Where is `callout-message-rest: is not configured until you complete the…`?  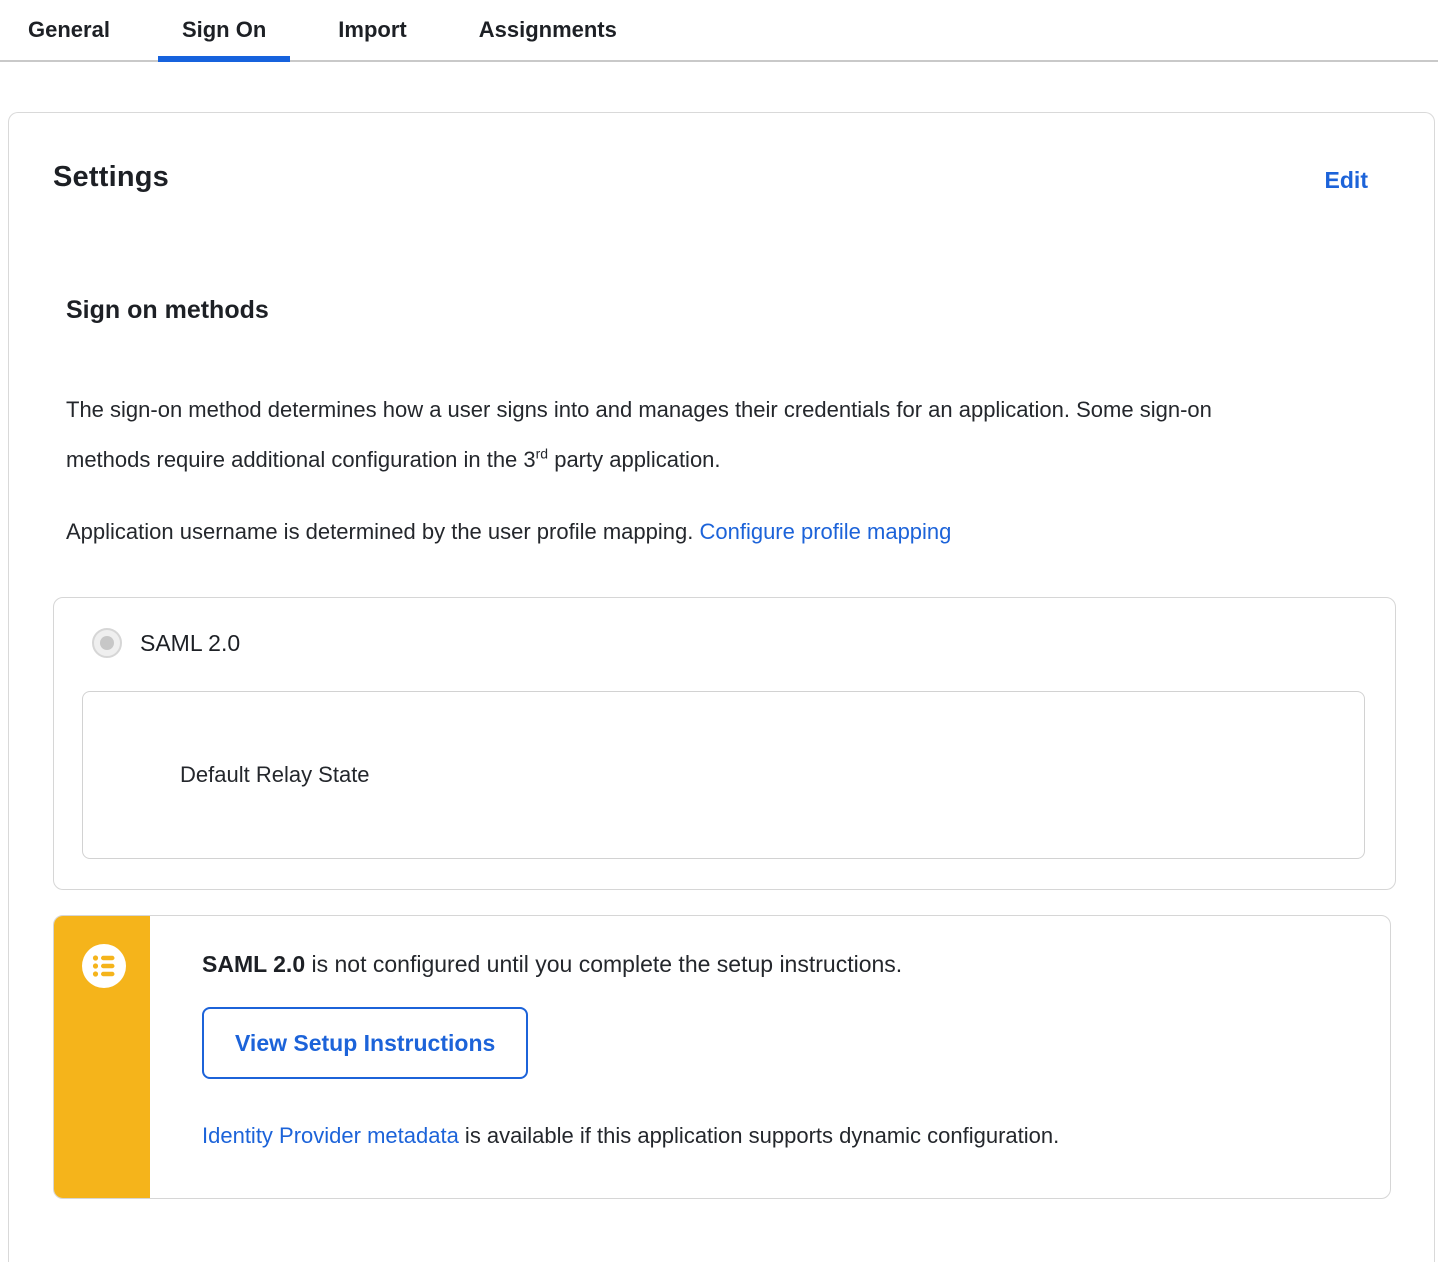
callout-message-rest: is not configured until you complete the… is located at coordinates (604, 964).